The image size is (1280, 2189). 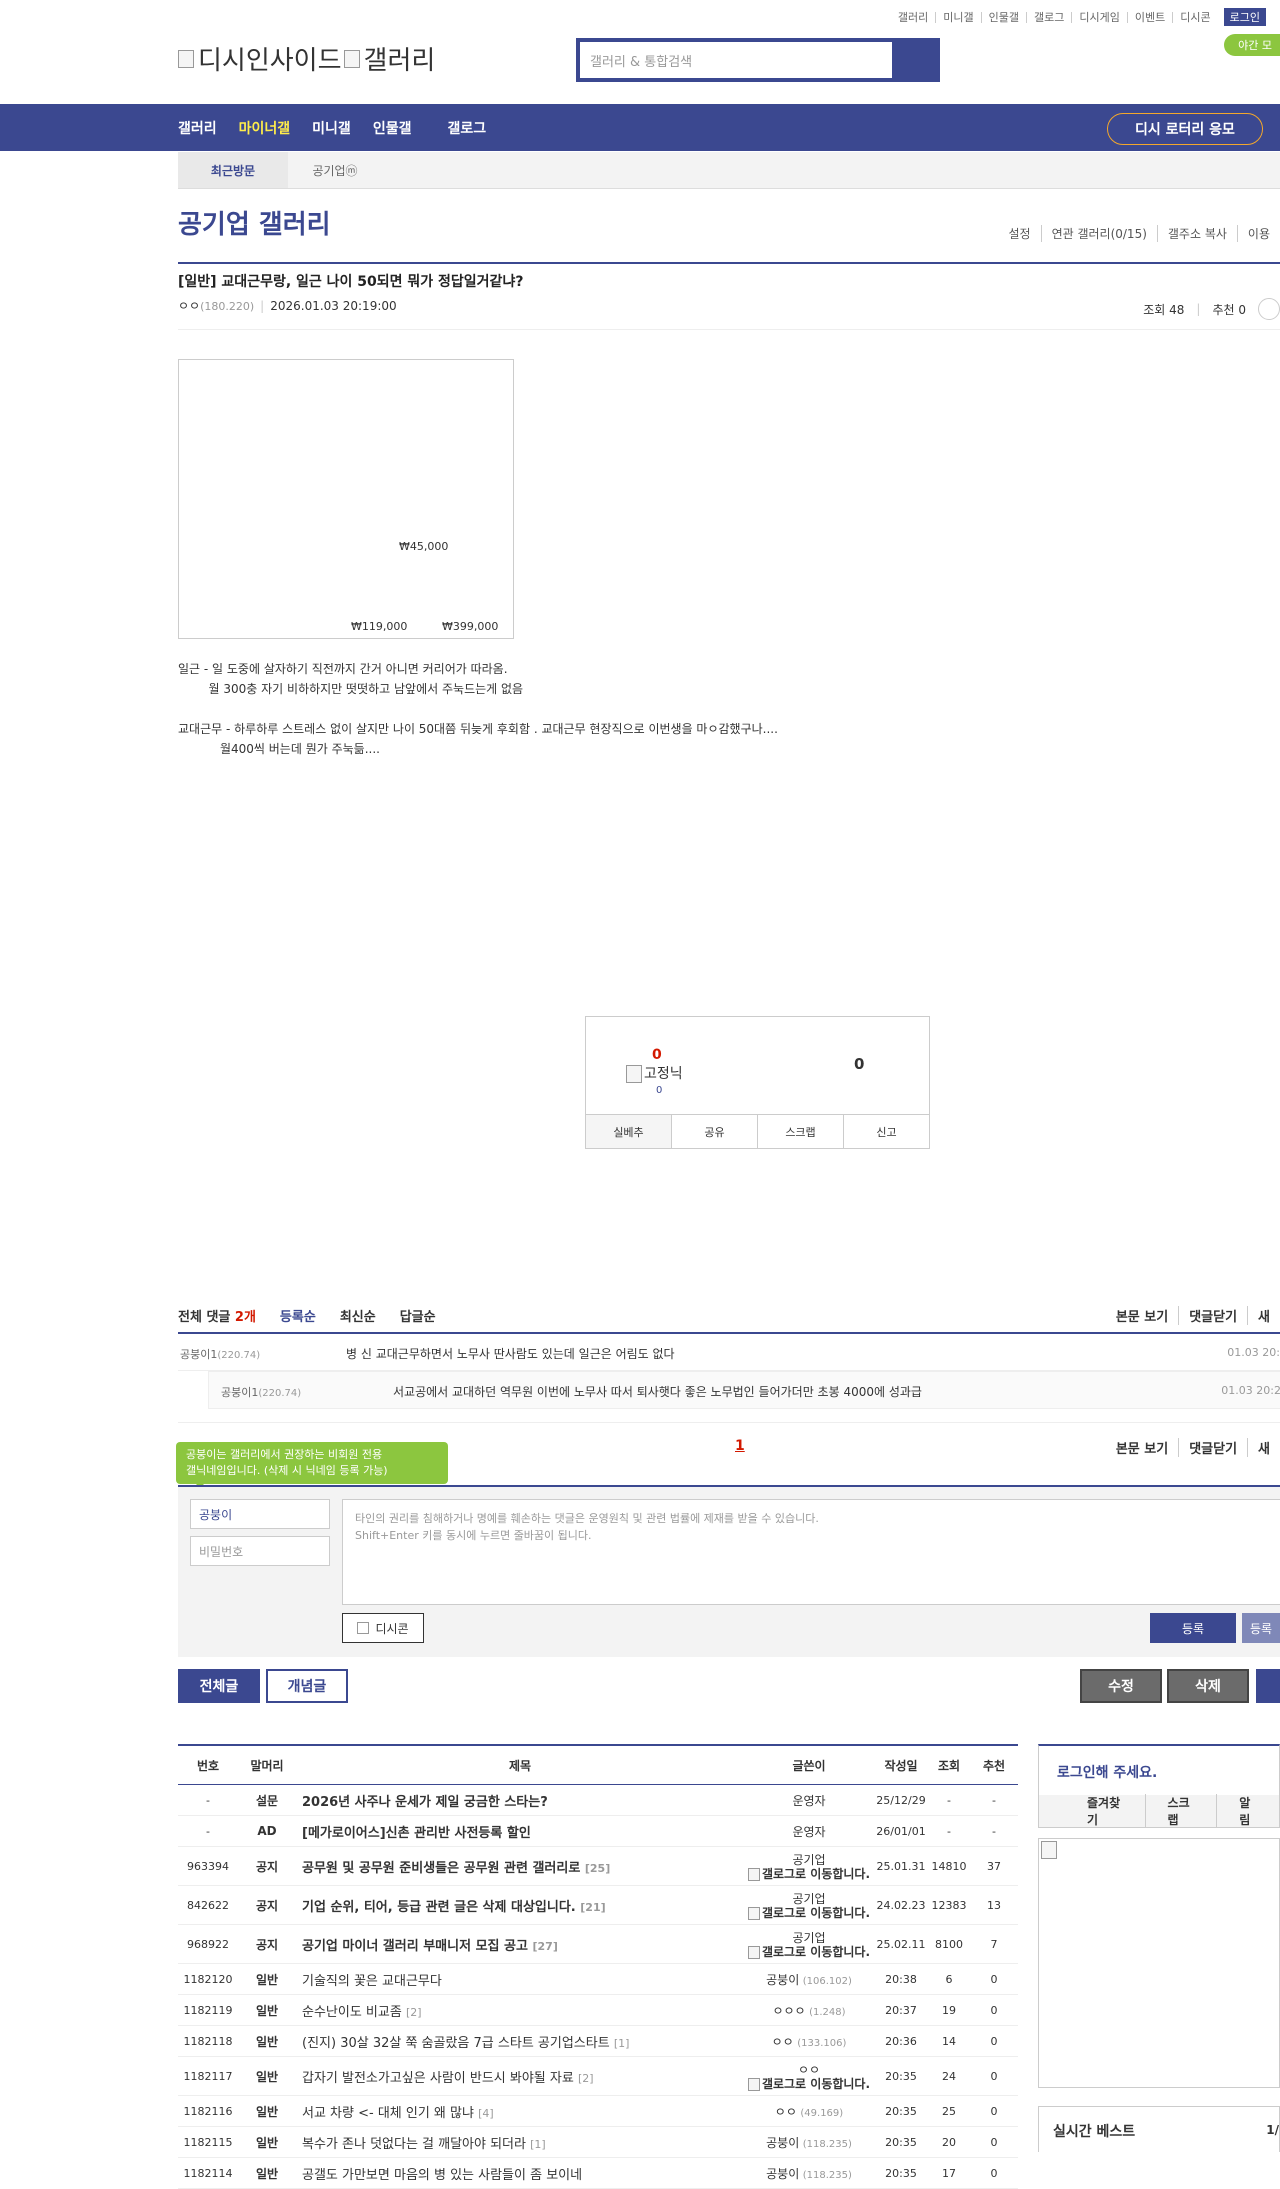 I want to click on util-link-gallog: 갤로그, so click(x=1048, y=17).